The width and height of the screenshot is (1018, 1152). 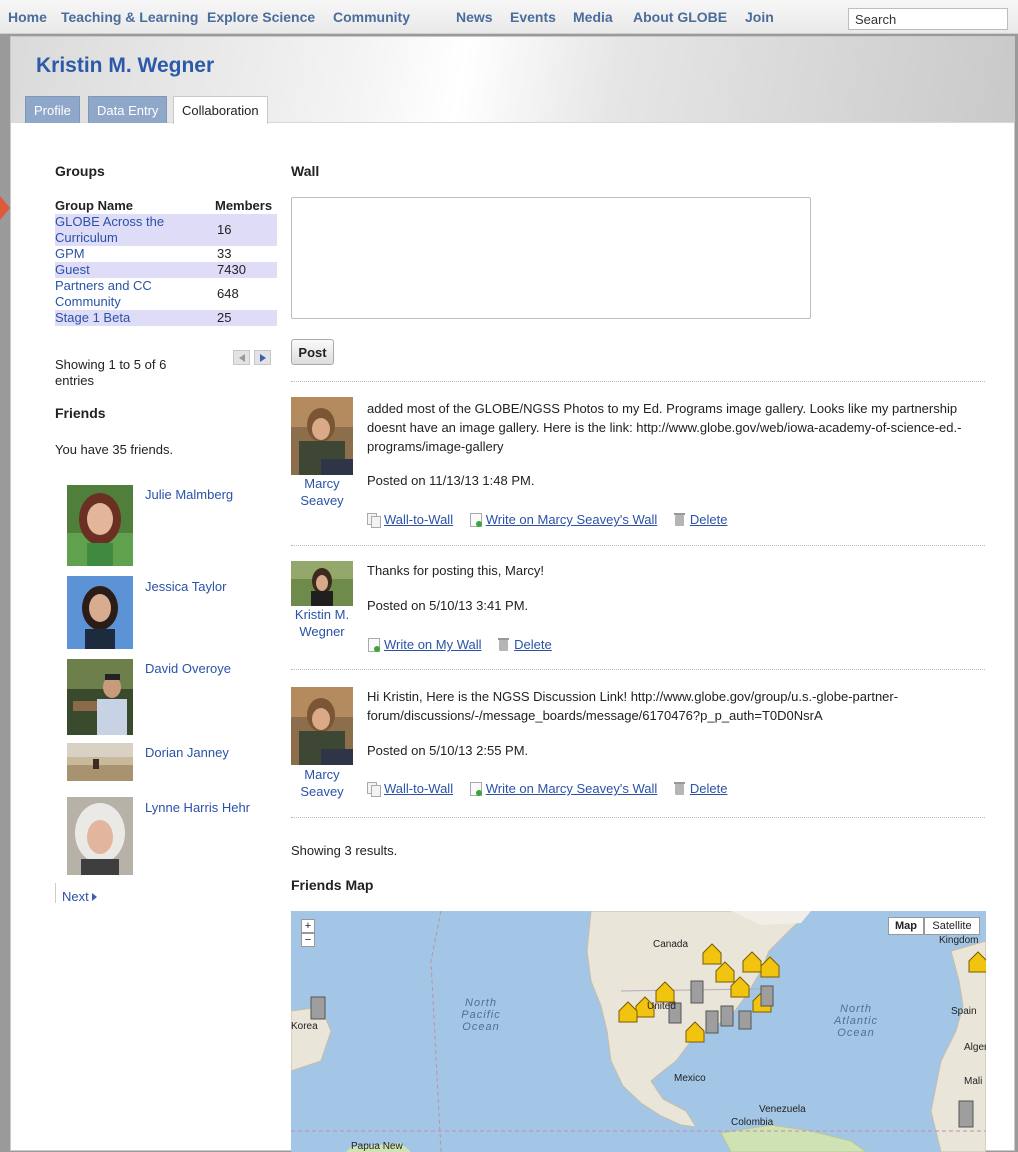 I want to click on table-row: GLOBE Across the Curriculum 16, so click(x=166, y=230).